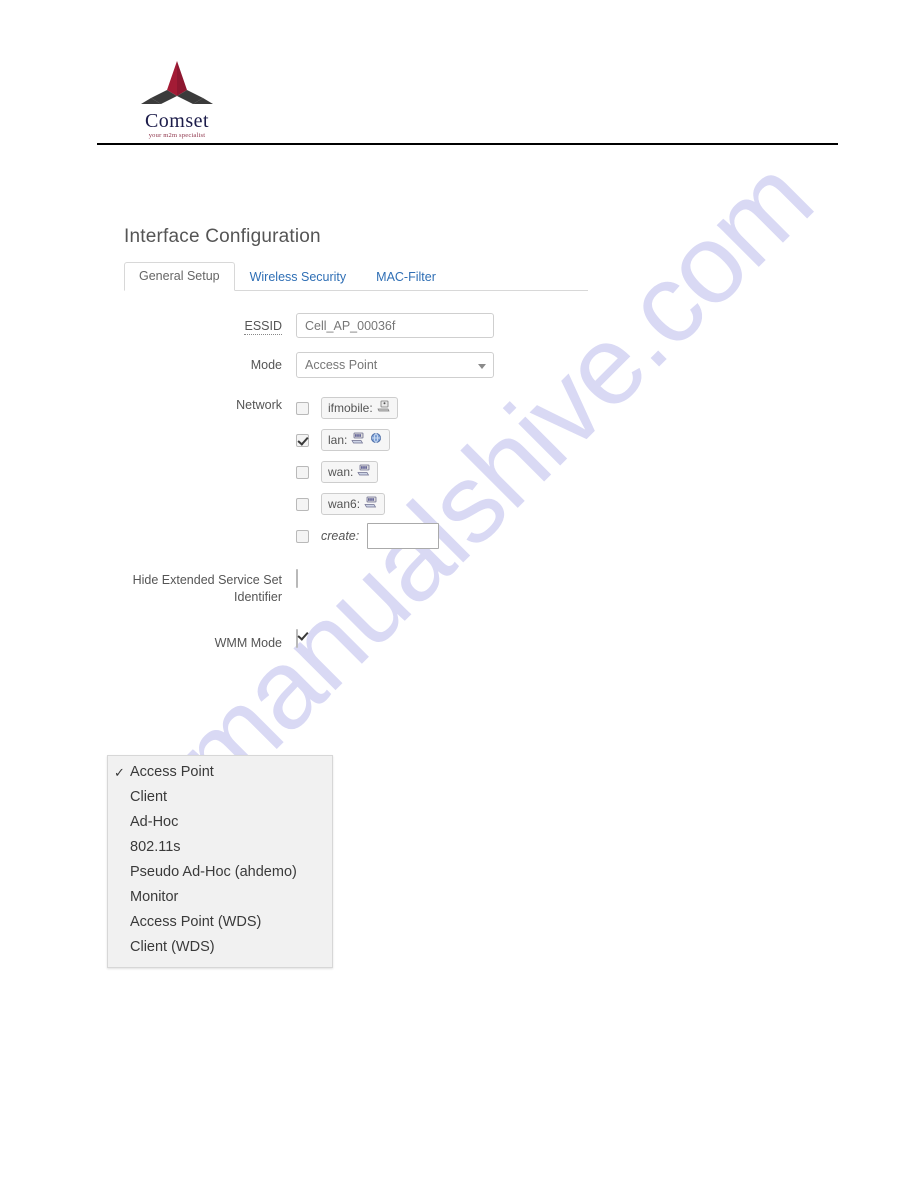  Describe the element at coordinates (302, 536) in the screenshot. I see `network-checkbox-create` at that location.